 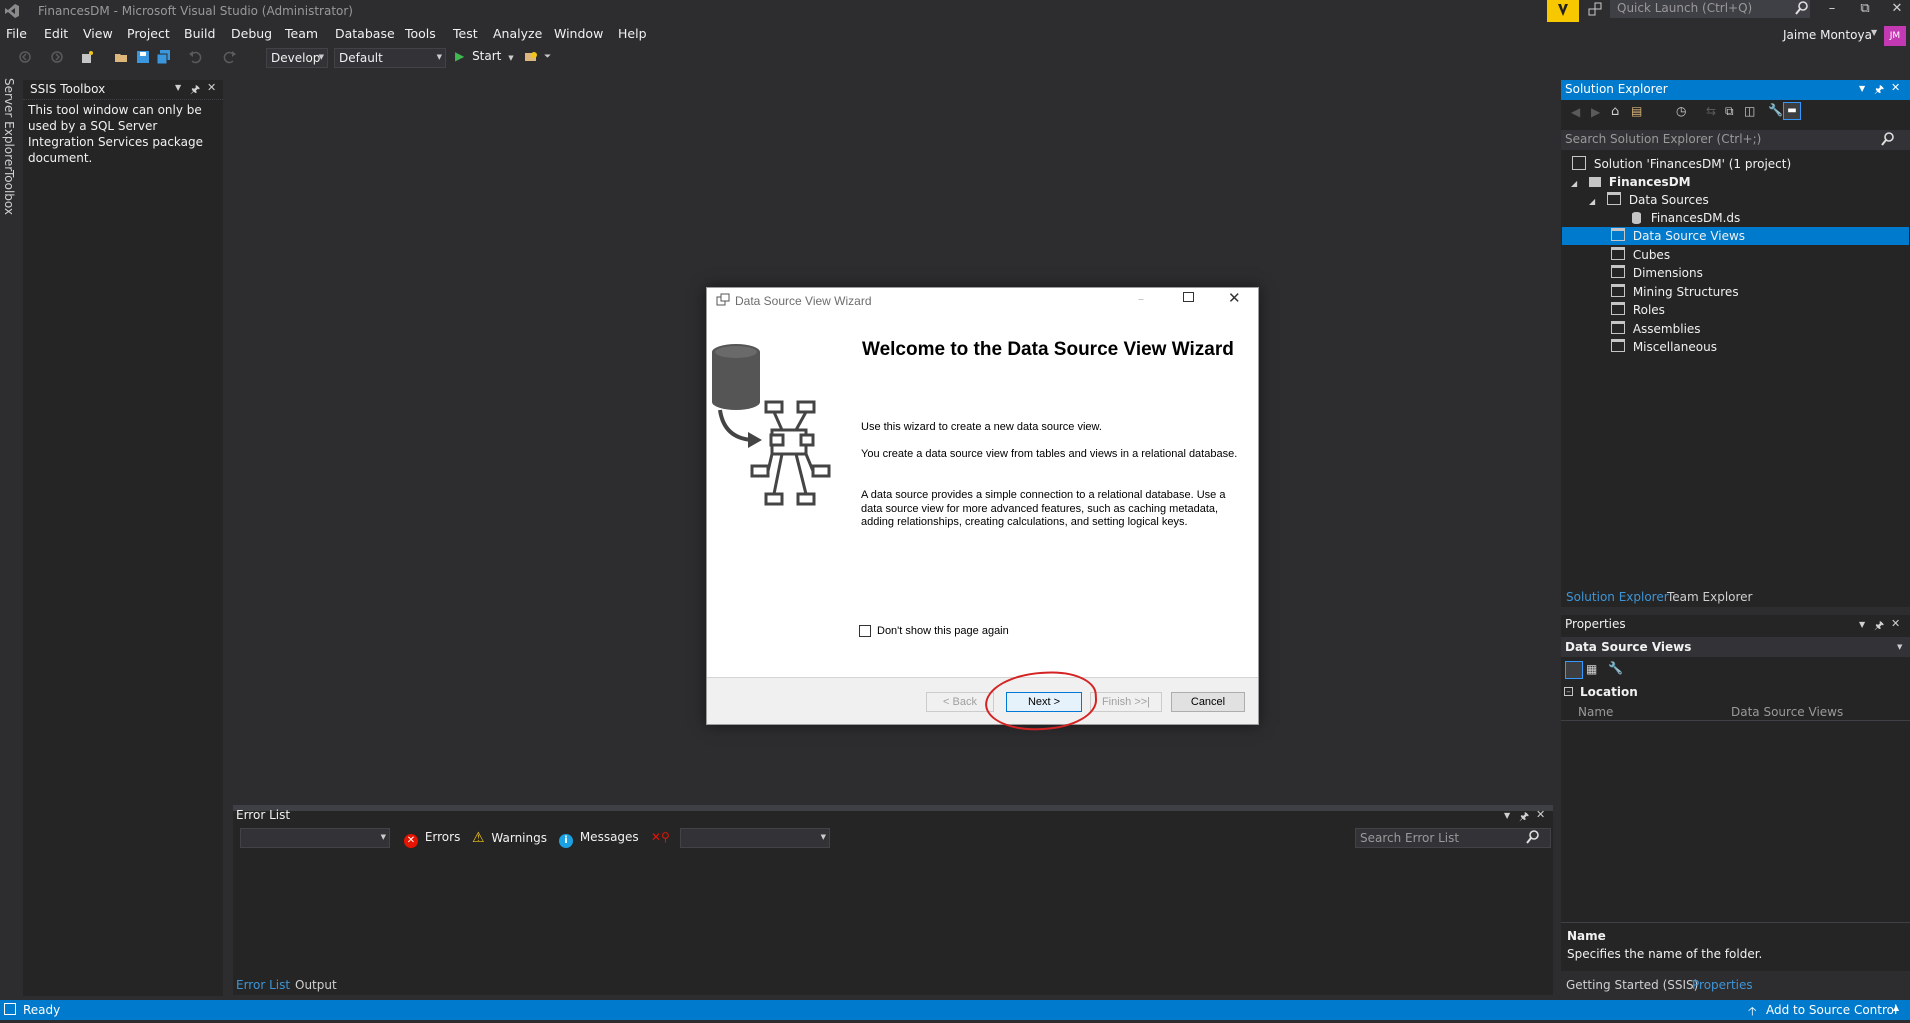 I want to click on menu-file: File, so click(x=16, y=33).